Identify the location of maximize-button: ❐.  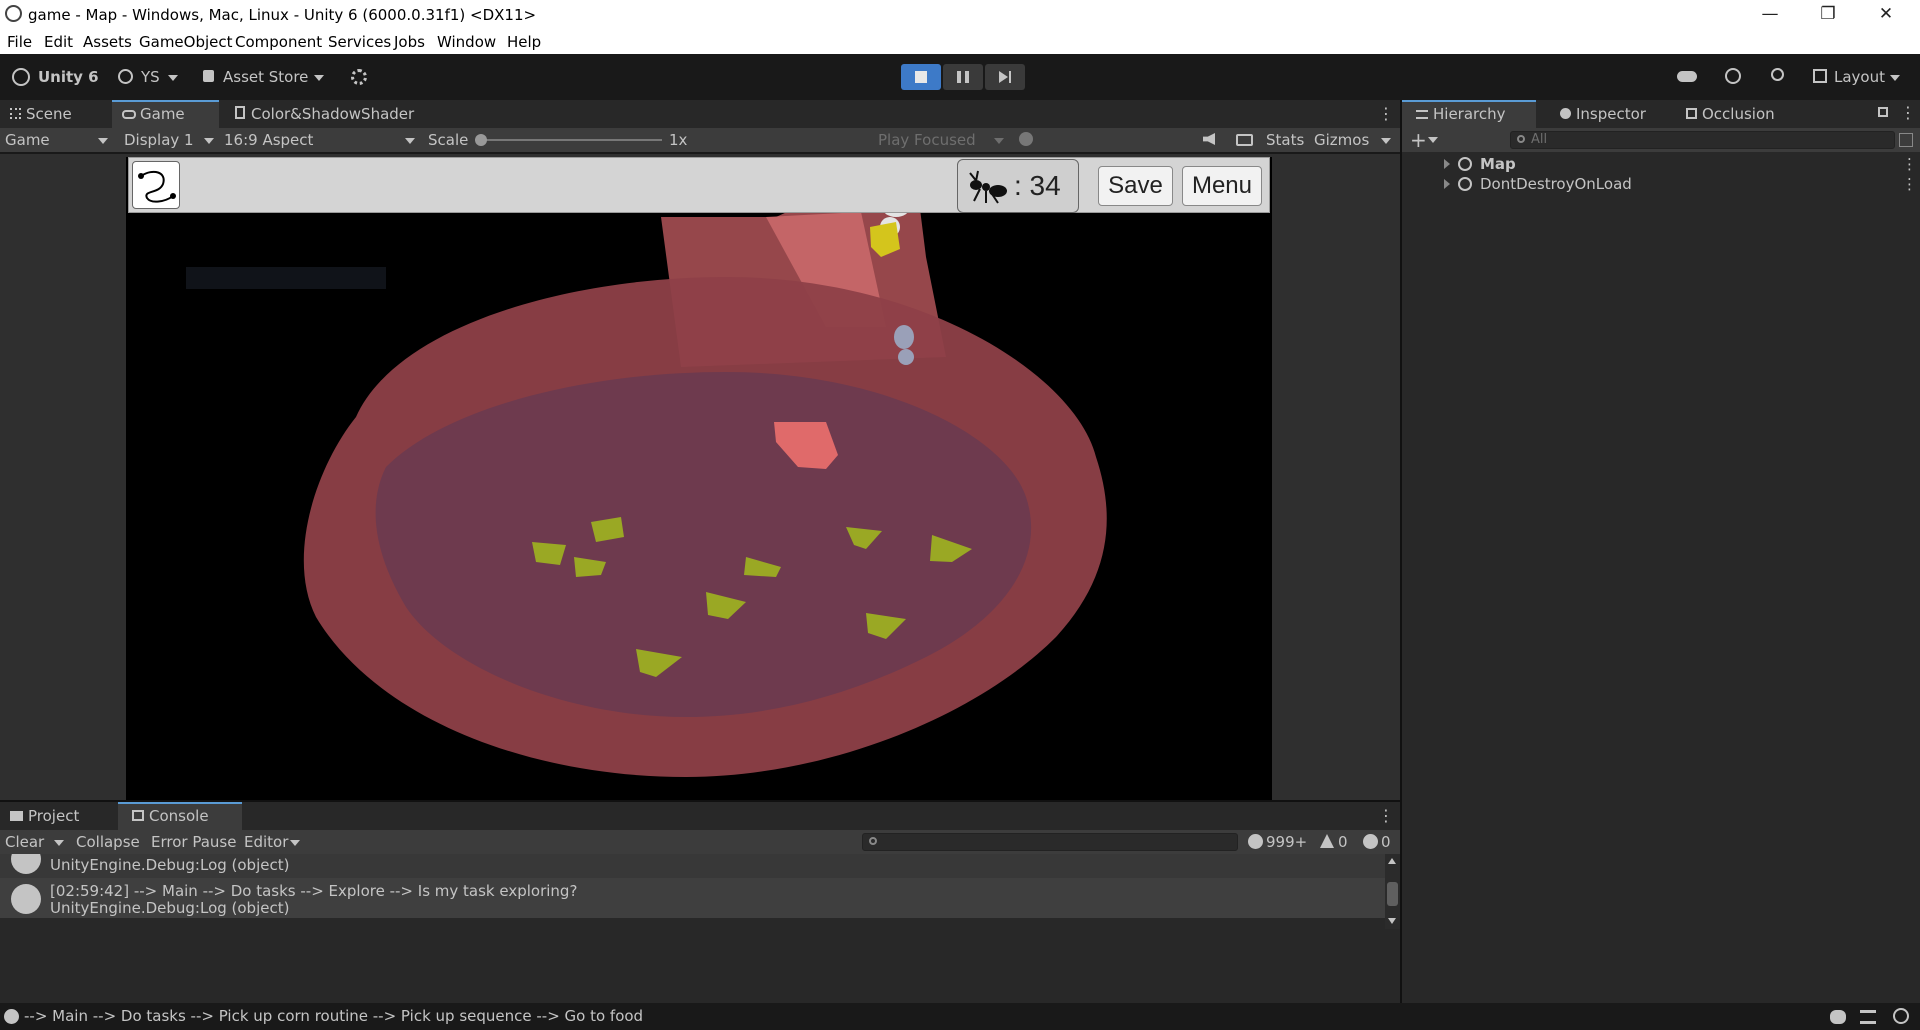
(1828, 14).